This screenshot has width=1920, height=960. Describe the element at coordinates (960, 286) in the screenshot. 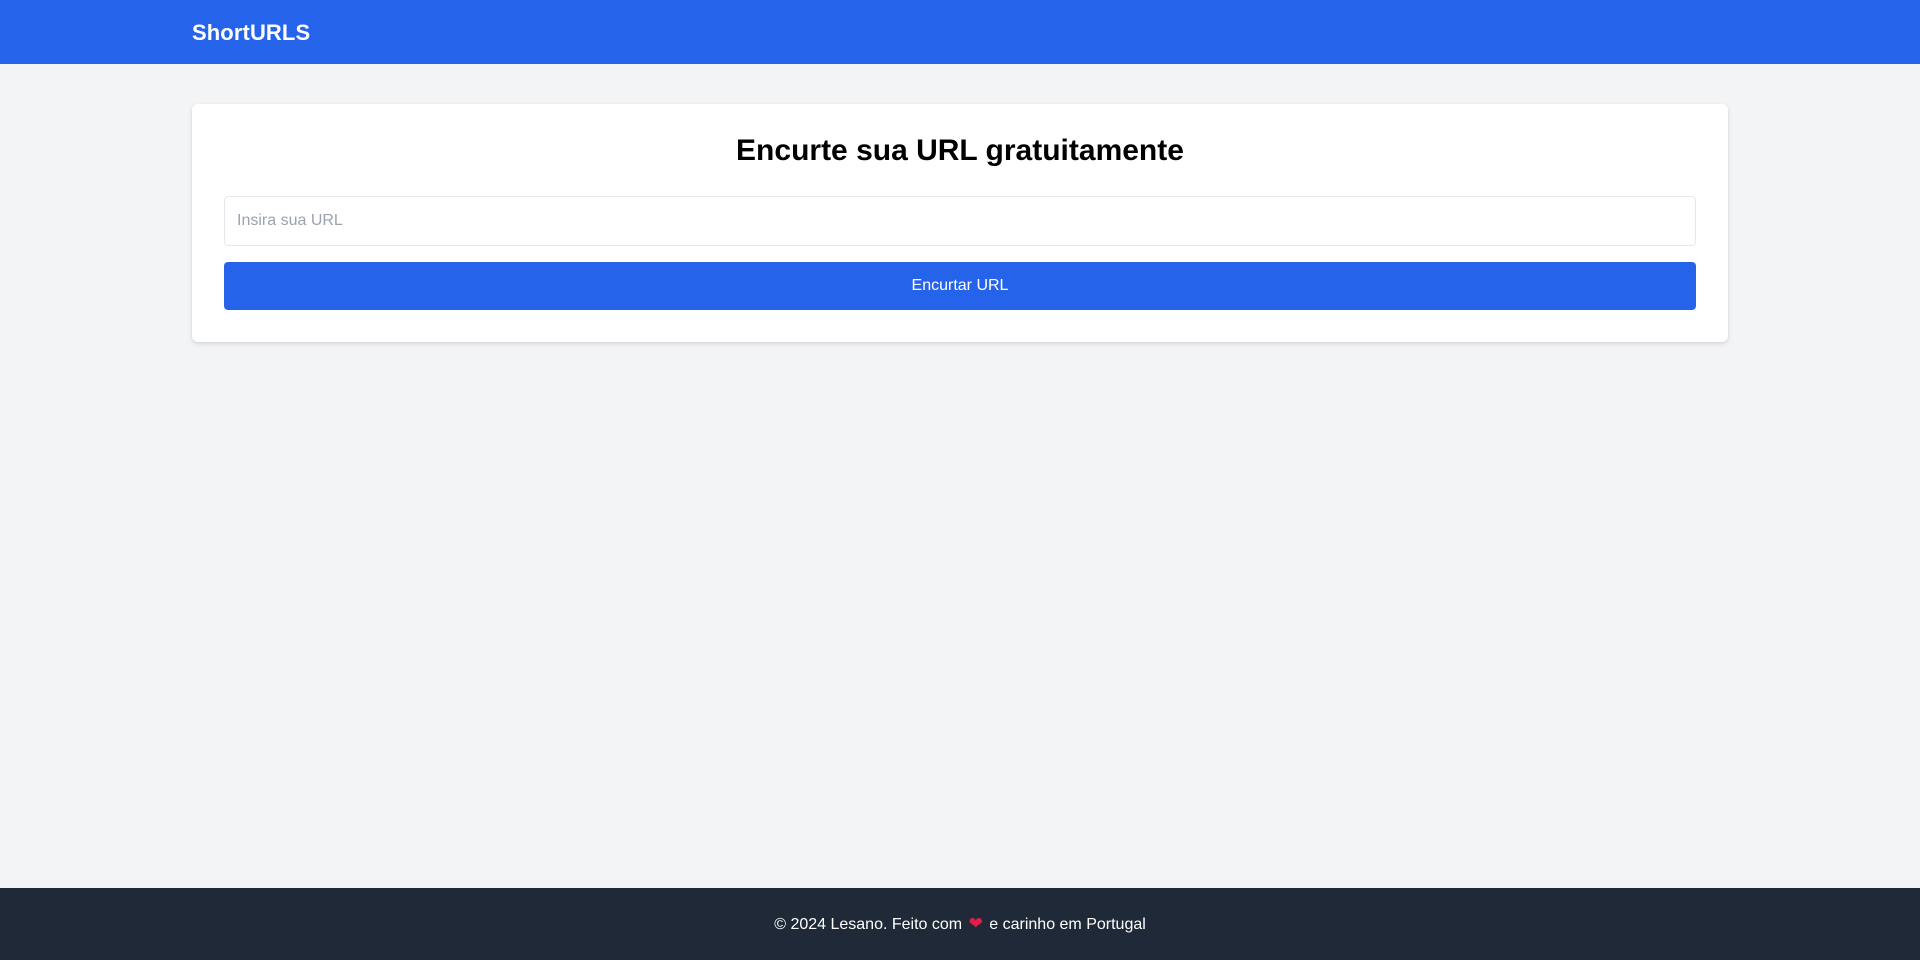

I see `shorten-url-button: Encurtar URL` at that location.